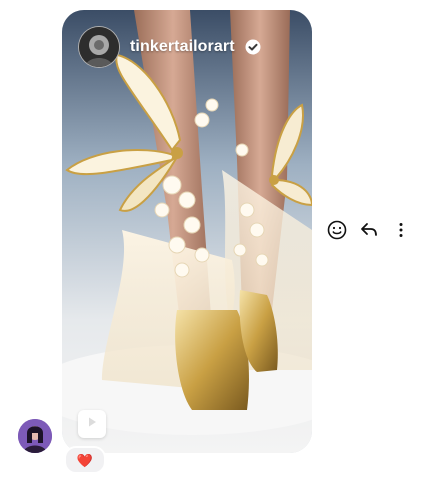 This screenshot has height=493, width=421. I want to click on reply-arrow-icon, so click(369, 232).